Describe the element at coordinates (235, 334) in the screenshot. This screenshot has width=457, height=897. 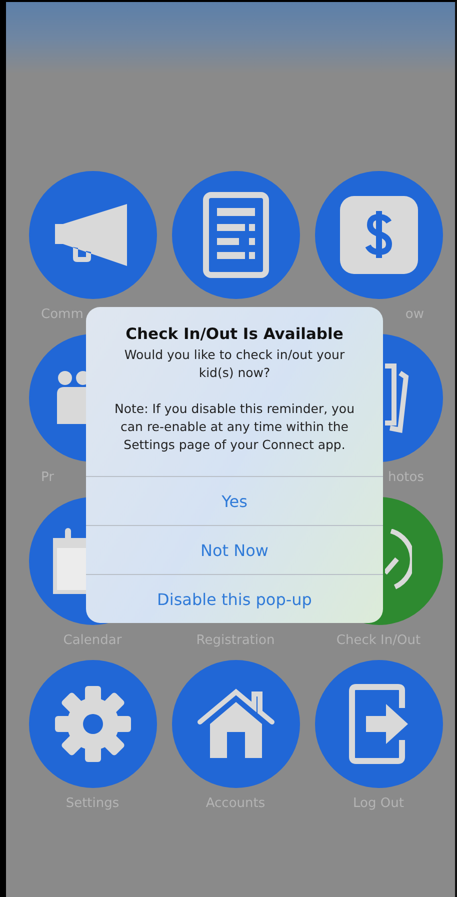
I see `dialog-title: Check In/Out Is Available` at that location.